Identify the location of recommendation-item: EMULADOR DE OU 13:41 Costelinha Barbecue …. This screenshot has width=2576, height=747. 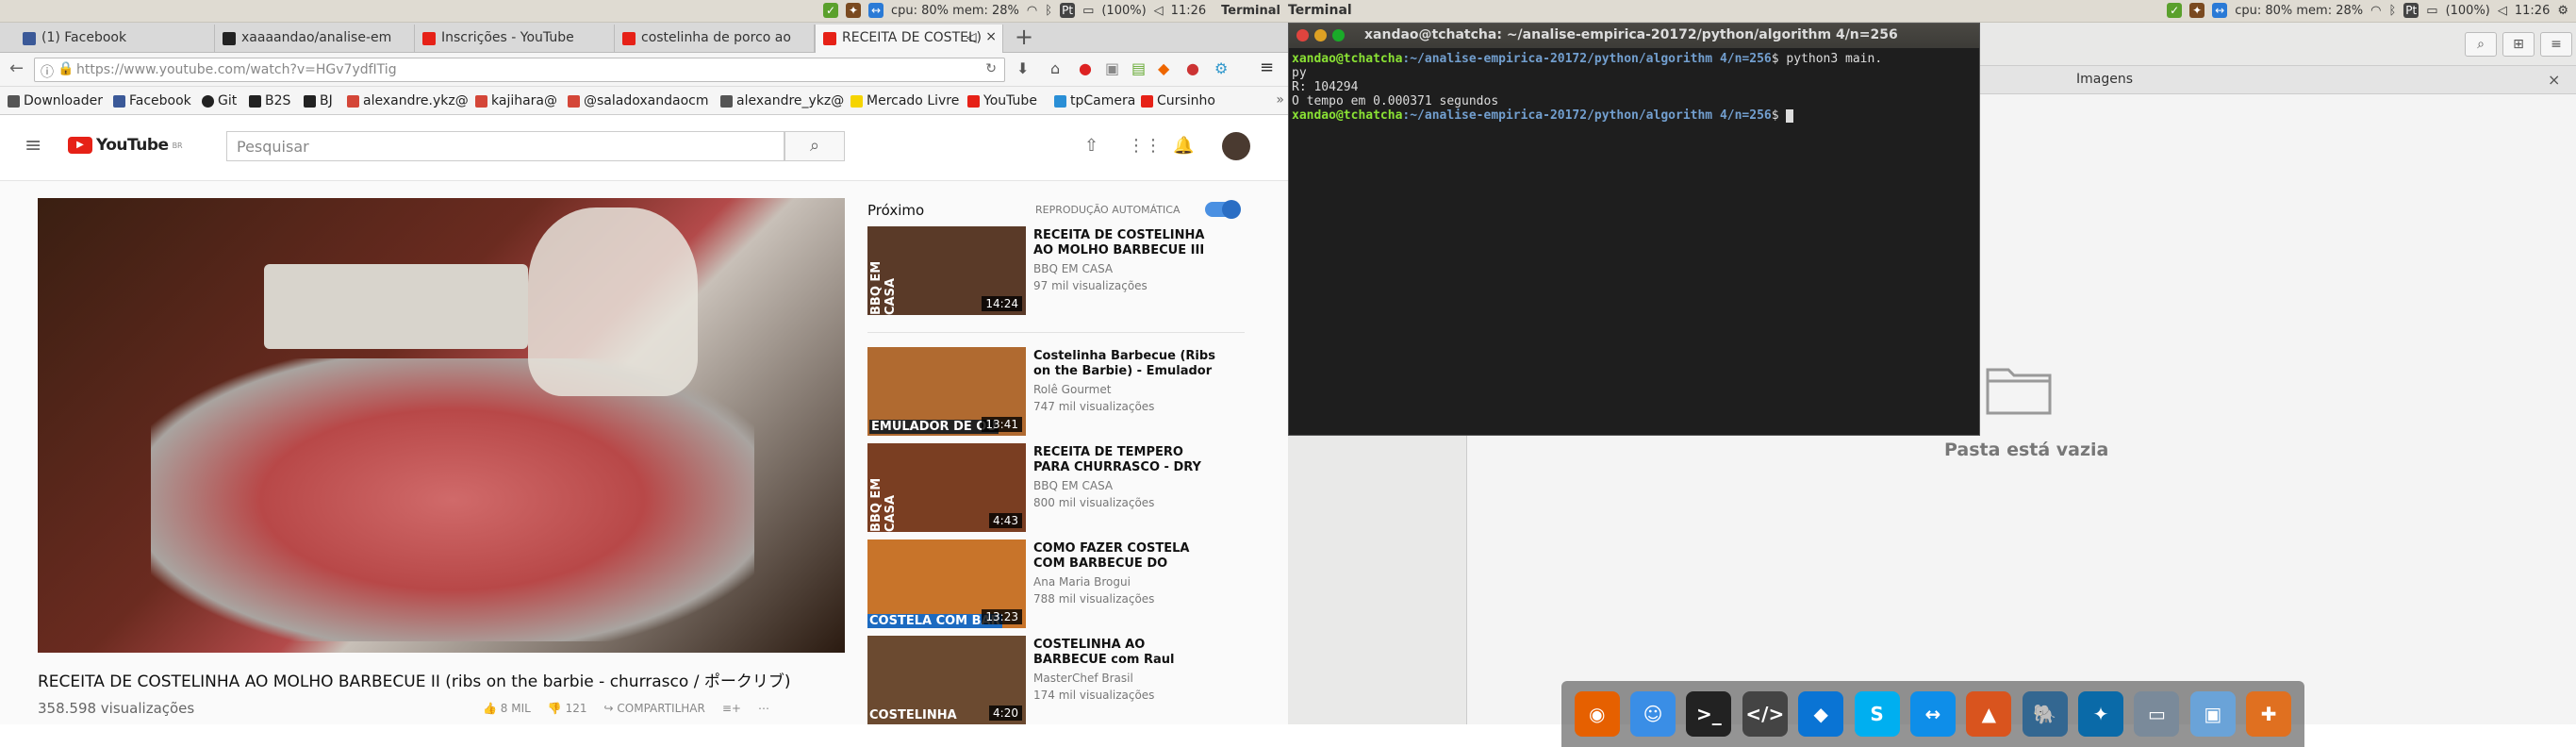
(1056, 393).